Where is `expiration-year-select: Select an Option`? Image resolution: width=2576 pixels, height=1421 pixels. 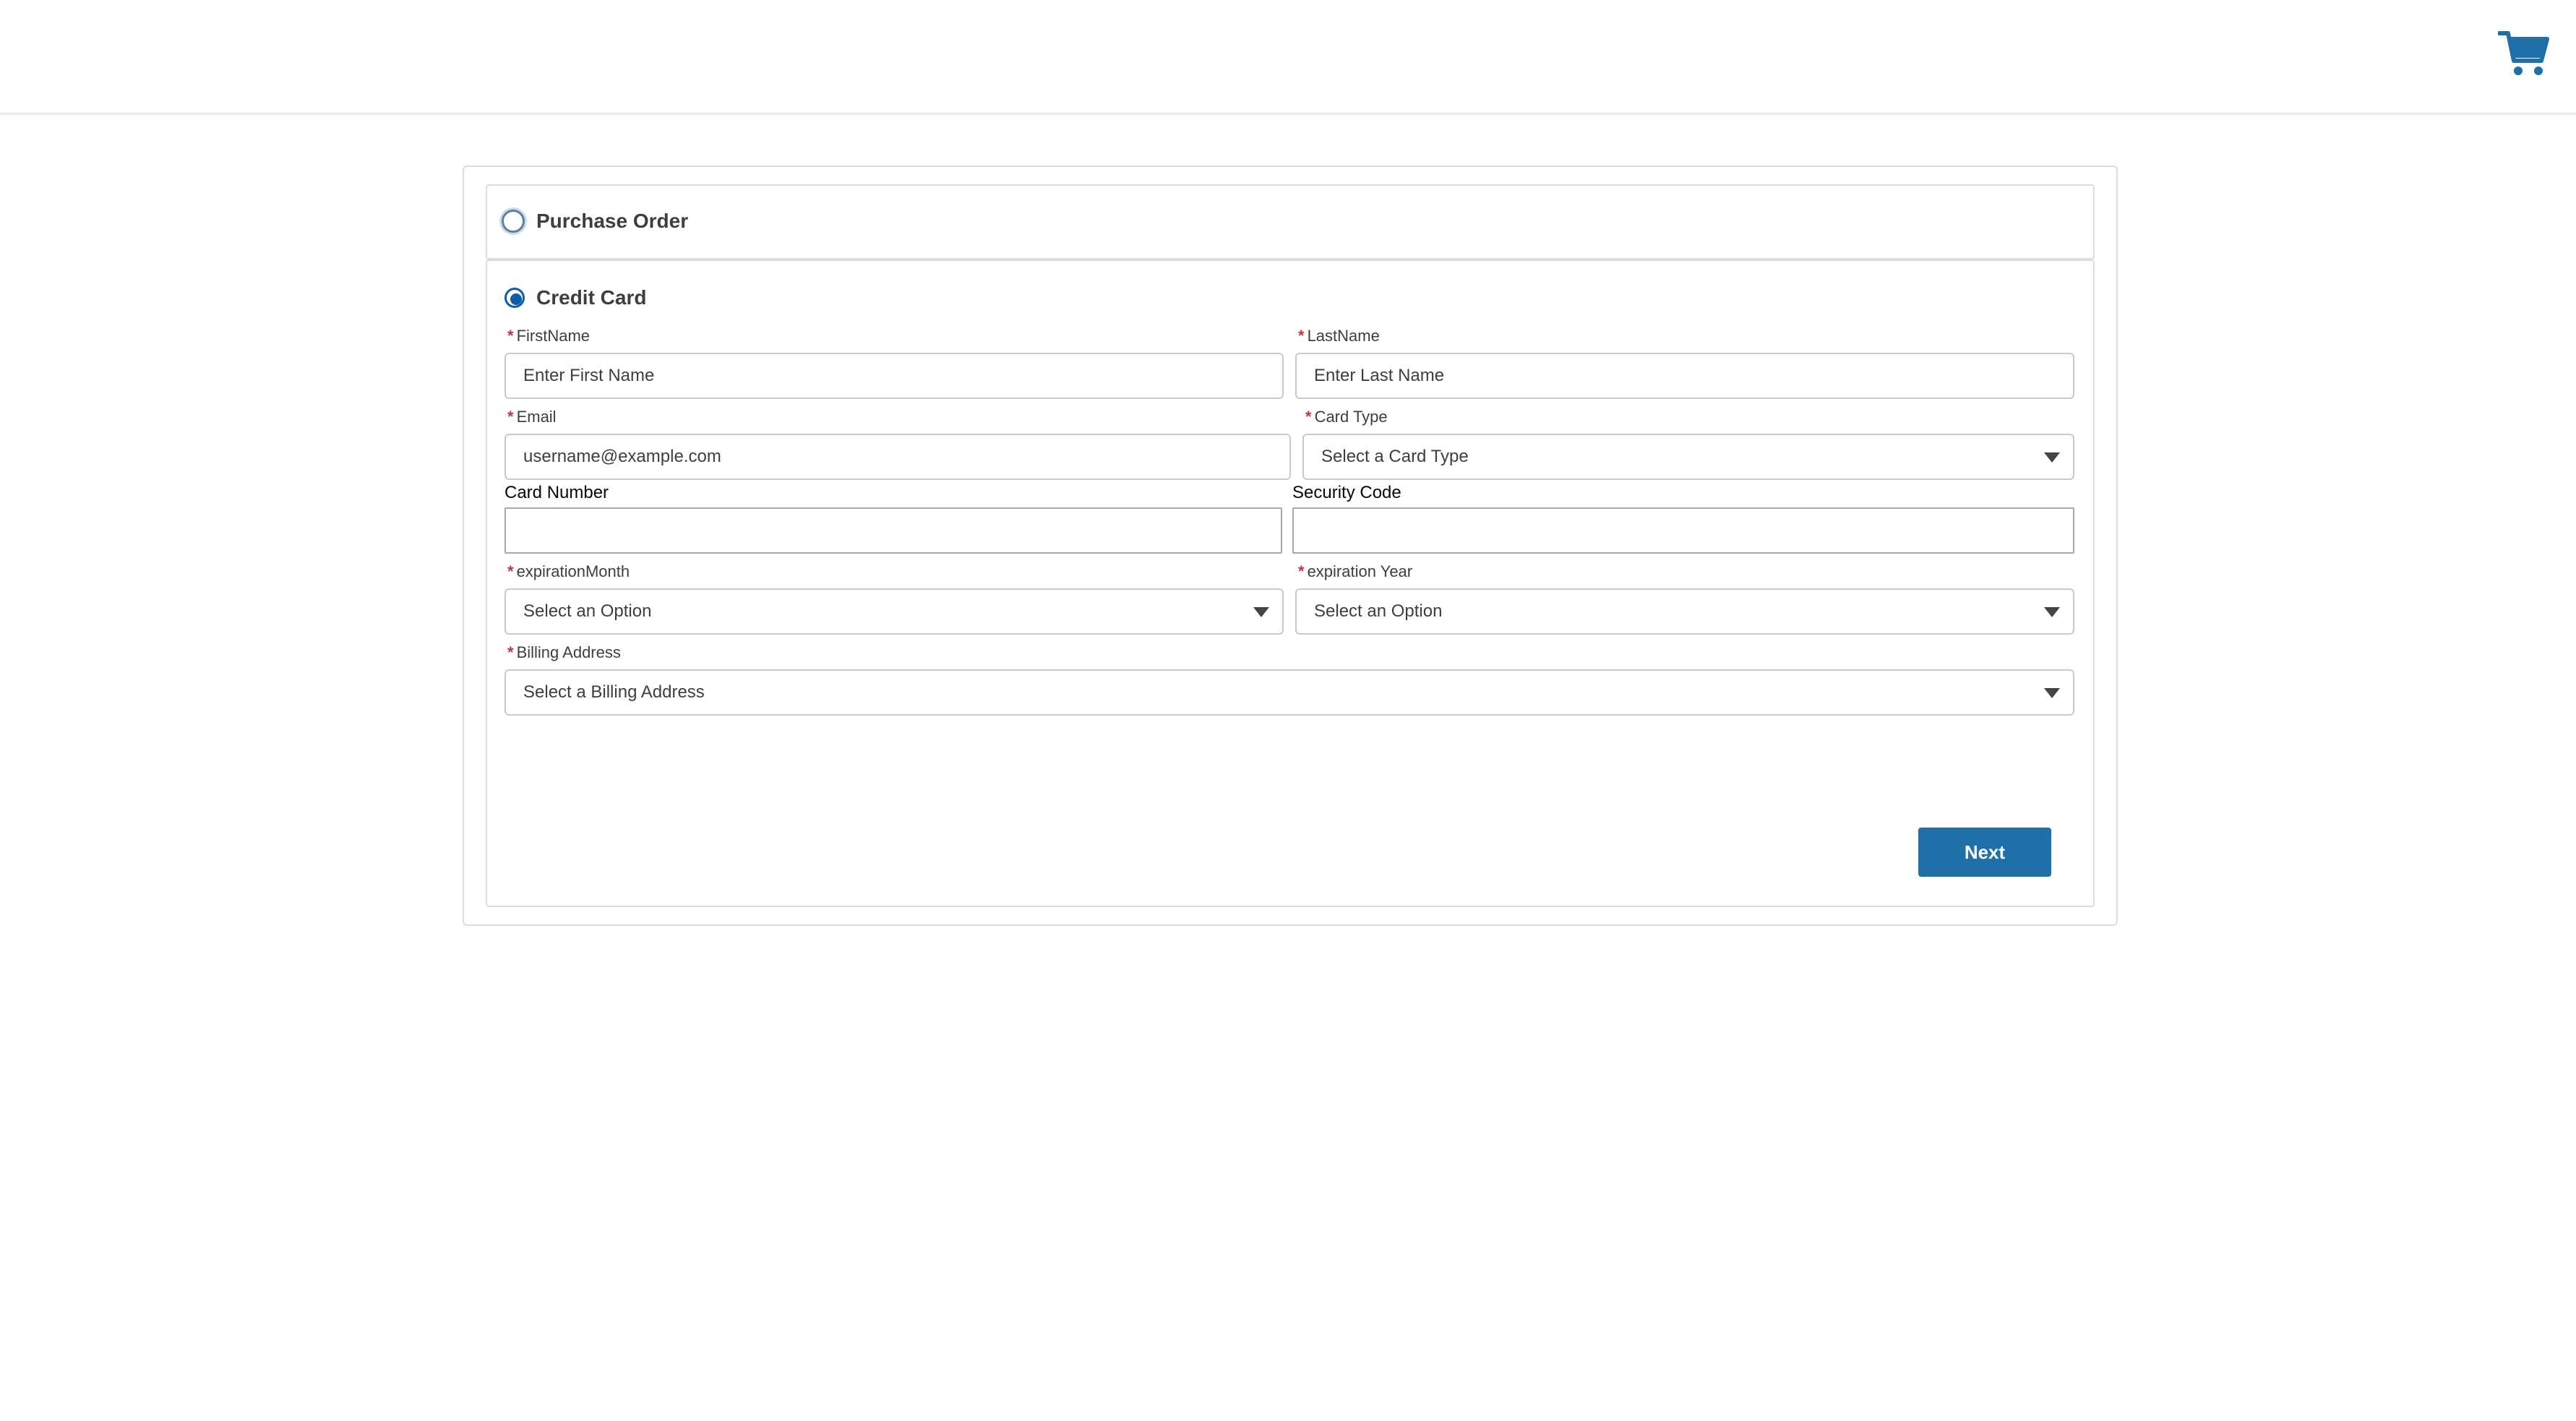 expiration-year-select: Select an Option is located at coordinates (1685, 611).